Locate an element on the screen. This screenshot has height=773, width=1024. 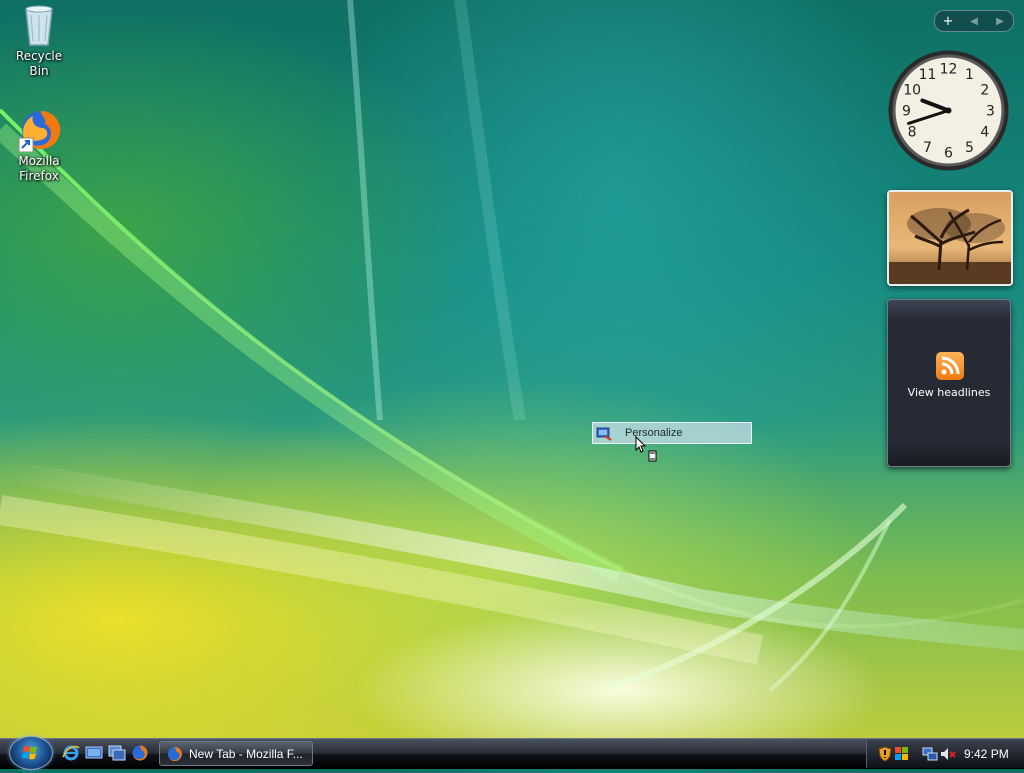
clock-number: 1 is located at coordinates (969, 75).